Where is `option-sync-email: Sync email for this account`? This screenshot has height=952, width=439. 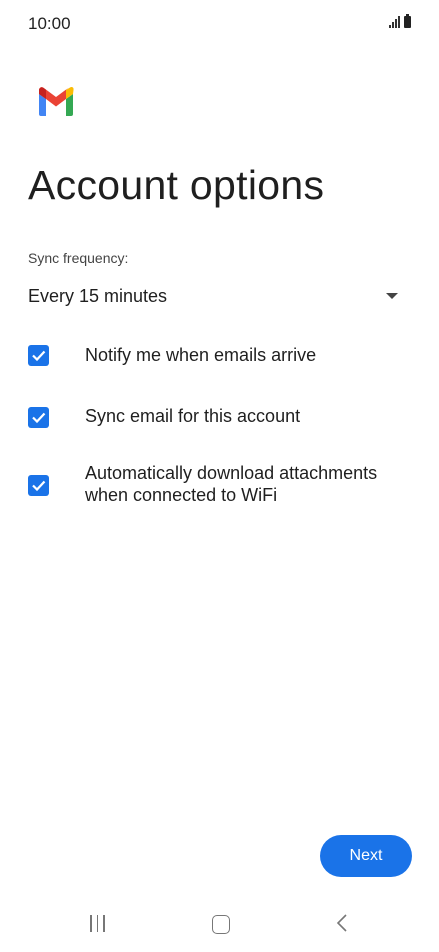
option-sync-email: Sync email for this account is located at coordinates (223, 417).